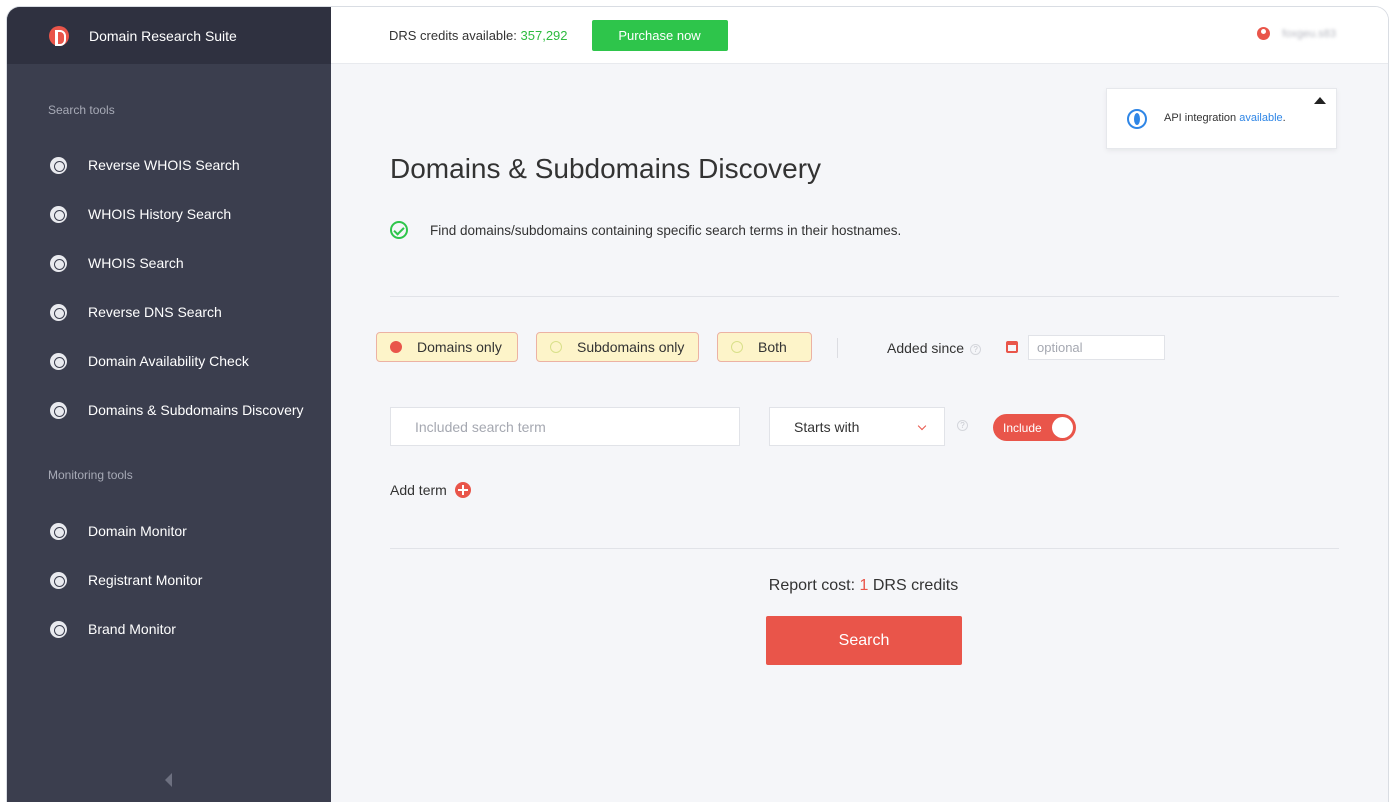  Describe the element at coordinates (462, 490) in the screenshot. I see `plus-circle-icon` at that location.